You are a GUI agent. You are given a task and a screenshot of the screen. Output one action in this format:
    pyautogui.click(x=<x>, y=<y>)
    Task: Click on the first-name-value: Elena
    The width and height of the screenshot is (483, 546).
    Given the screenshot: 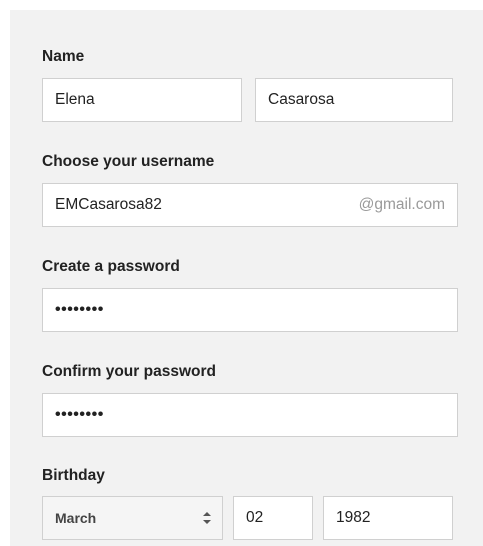 What is the action you would take?
    pyautogui.click(x=75, y=99)
    